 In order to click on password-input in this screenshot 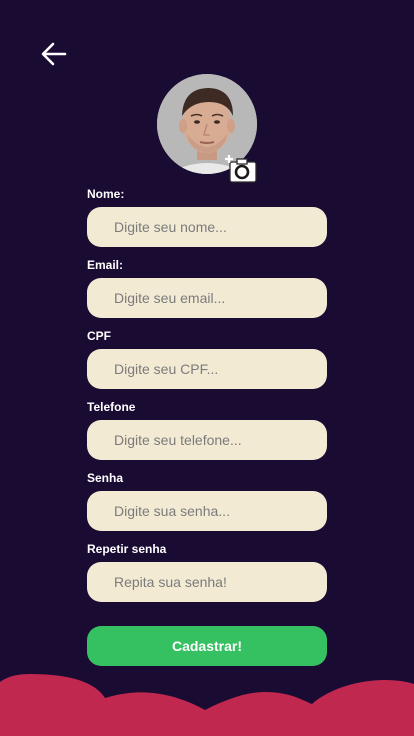, I will do `click(207, 511)`.